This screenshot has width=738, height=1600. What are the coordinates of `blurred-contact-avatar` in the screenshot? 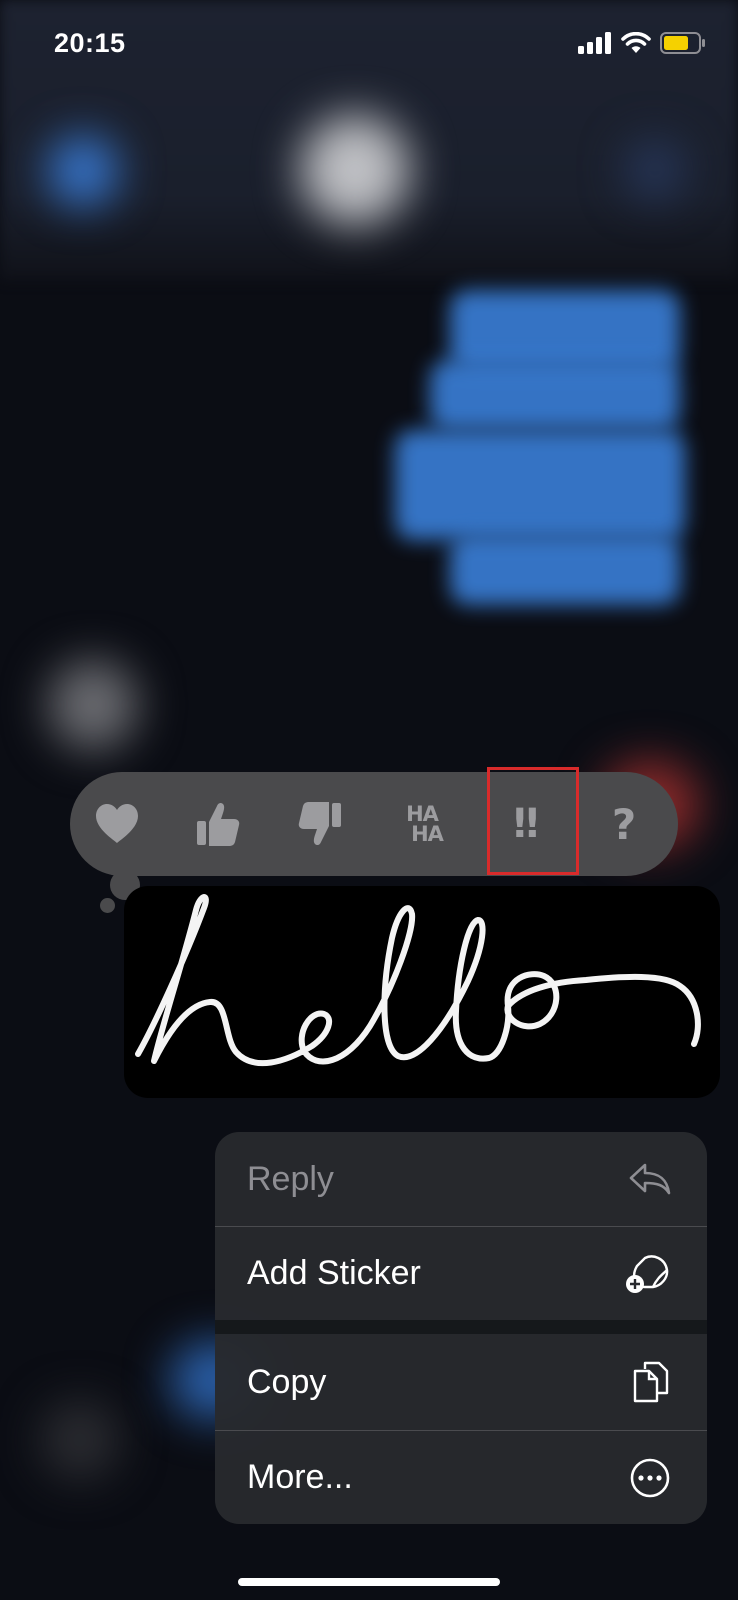 It's located at (93, 705).